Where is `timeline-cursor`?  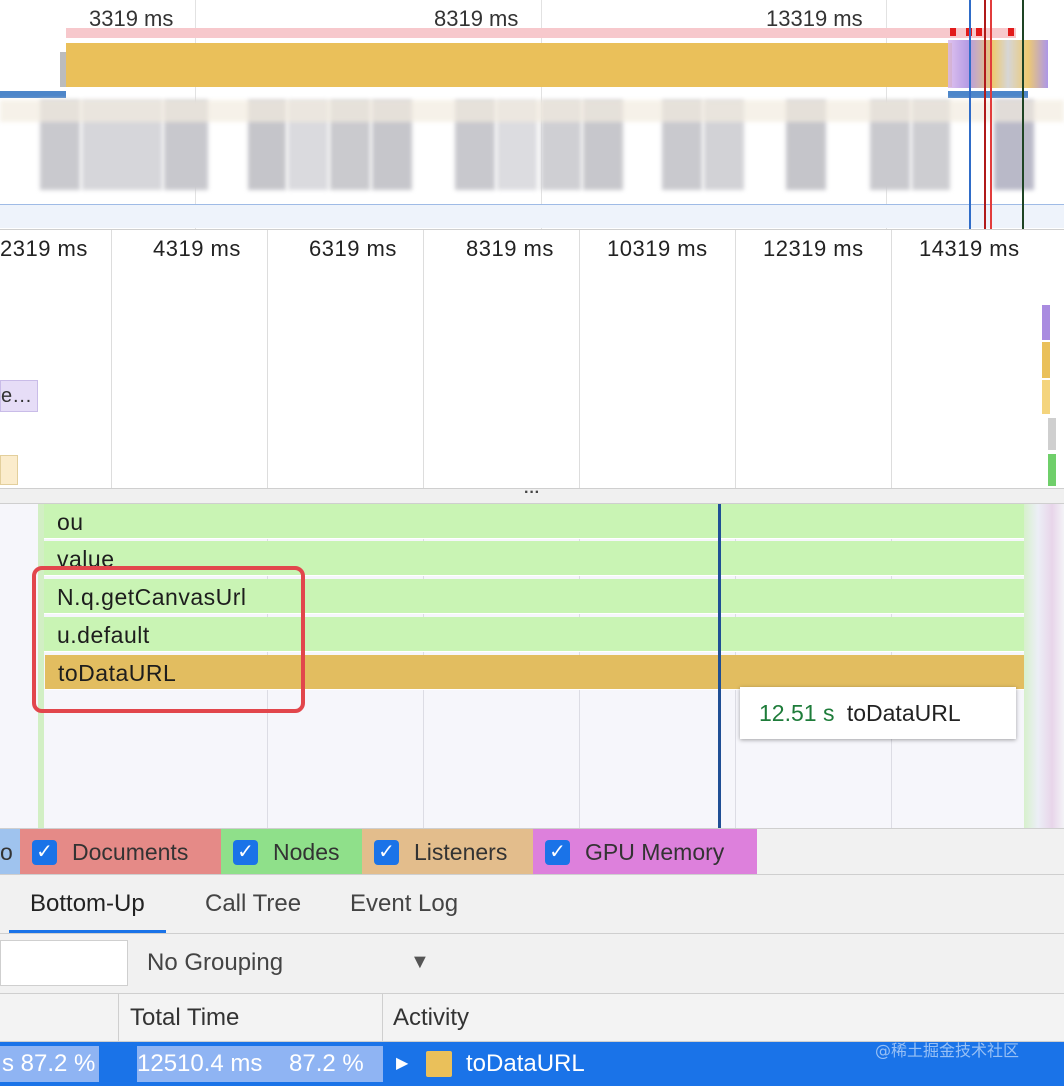 timeline-cursor is located at coordinates (719, 666).